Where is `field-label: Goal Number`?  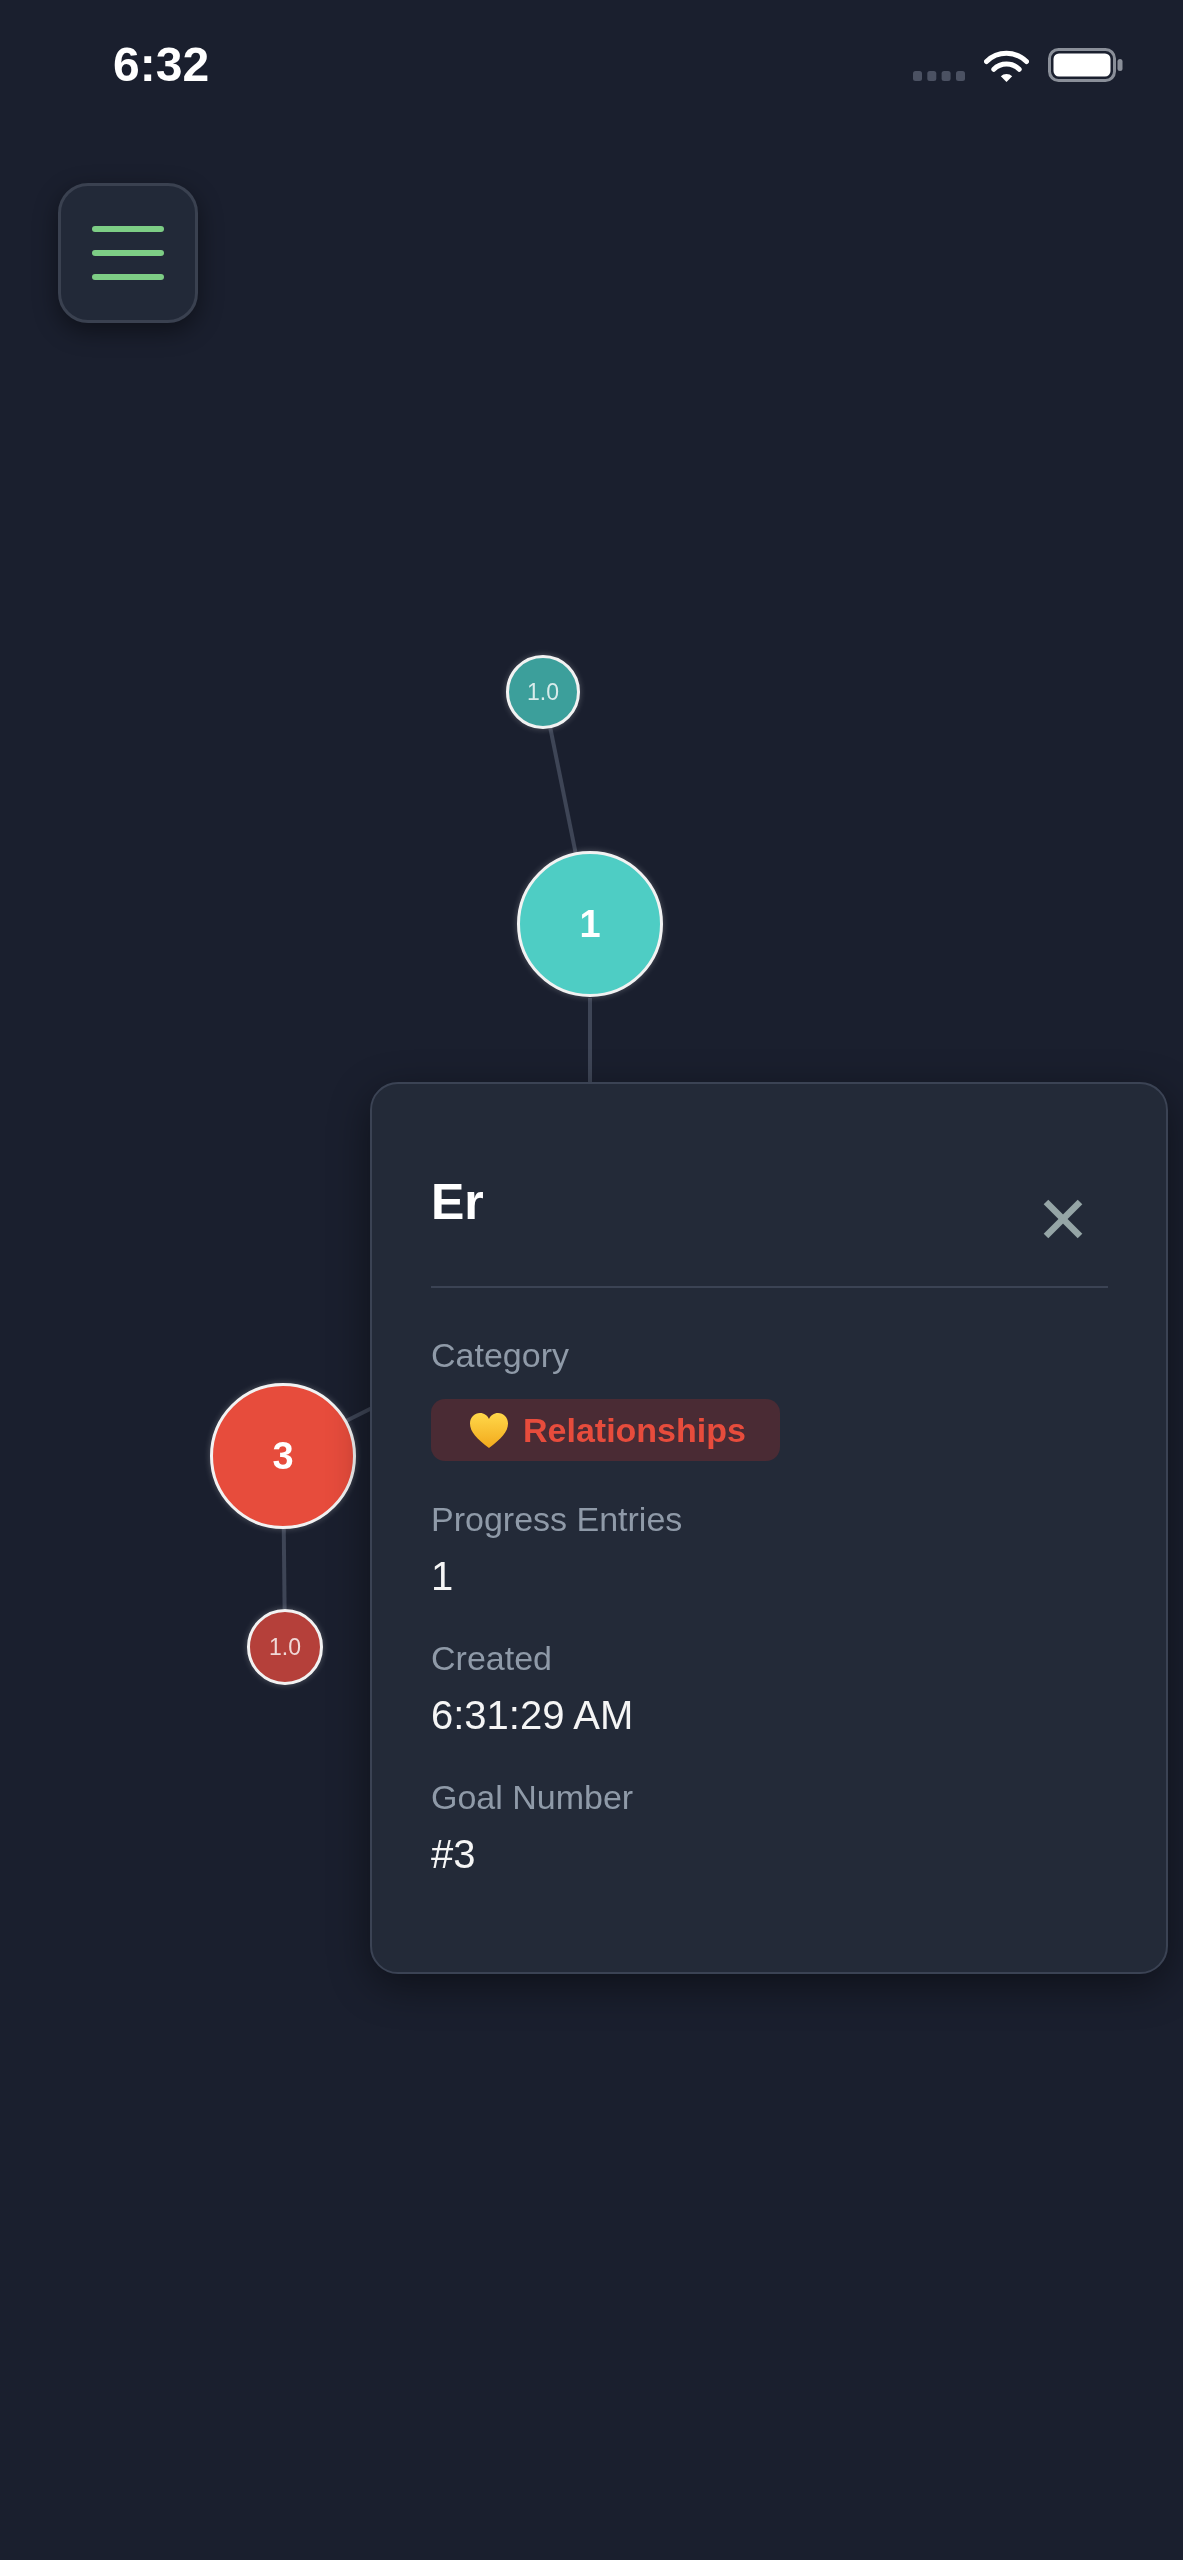
field-label: Goal Number is located at coordinates (533, 1797).